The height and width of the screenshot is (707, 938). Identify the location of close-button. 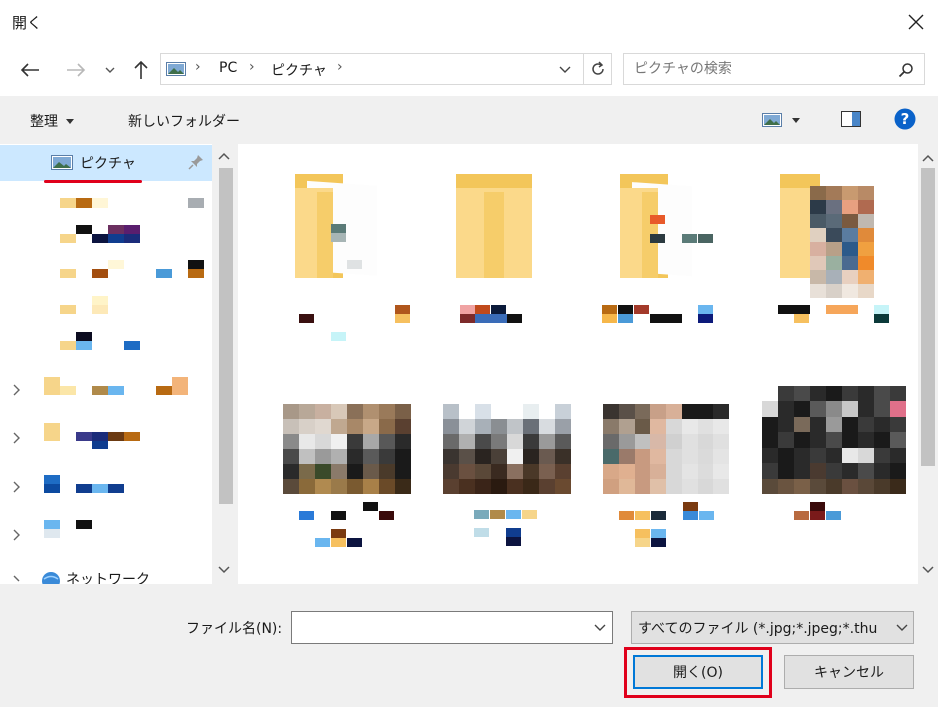
(916, 22).